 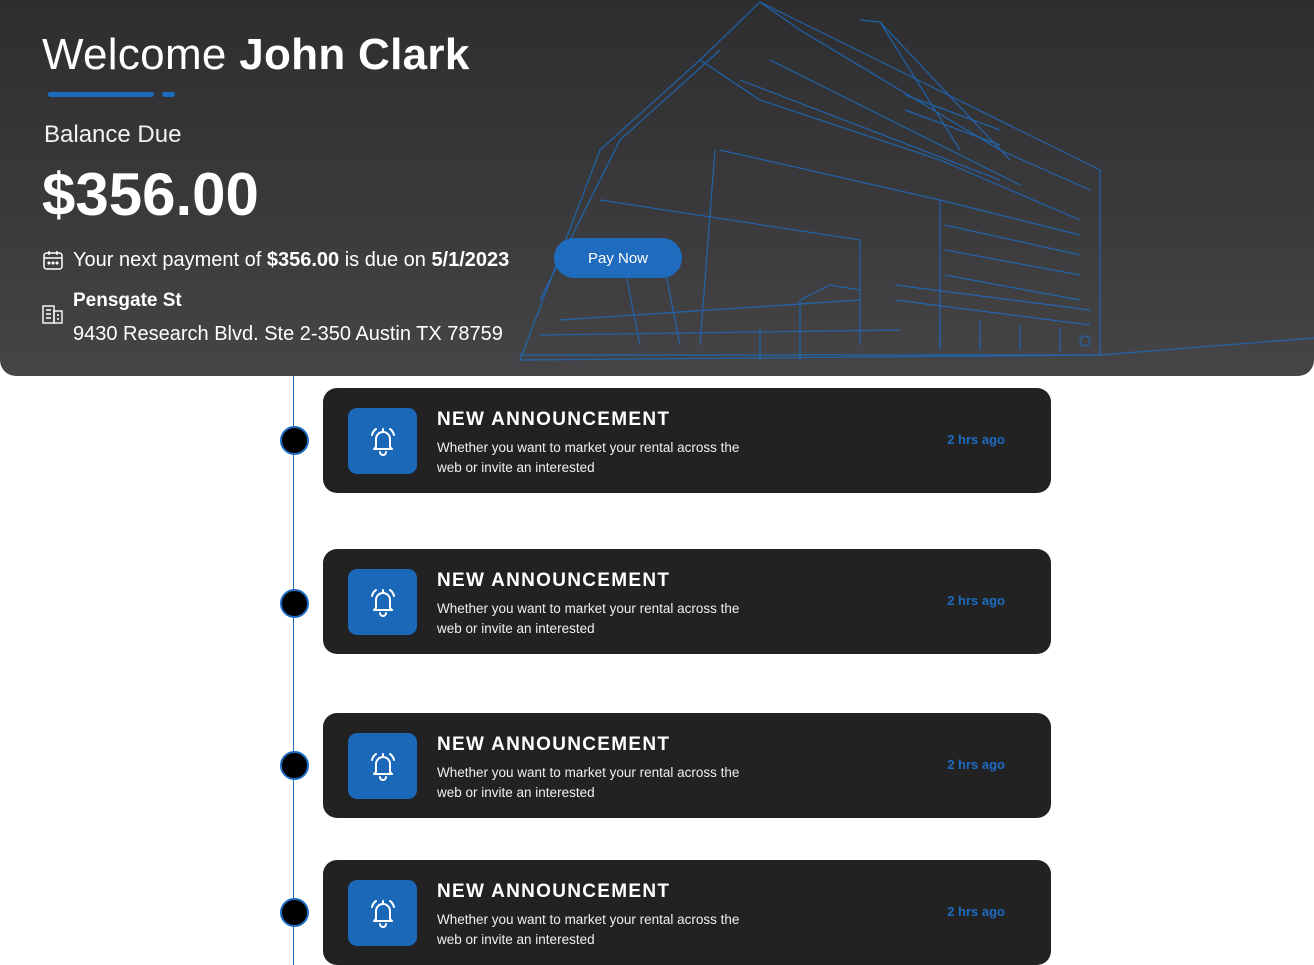 I want to click on payment-date: 5/1/2023, so click(x=470, y=259).